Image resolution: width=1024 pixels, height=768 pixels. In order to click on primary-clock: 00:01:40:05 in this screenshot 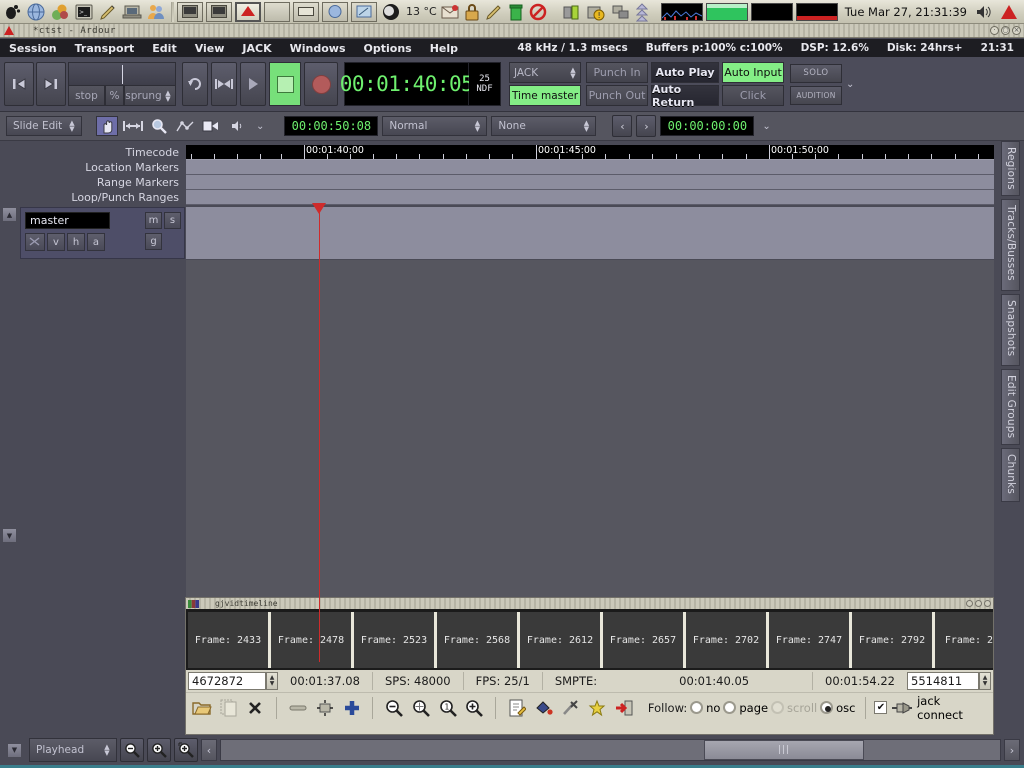, I will do `click(407, 84)`.